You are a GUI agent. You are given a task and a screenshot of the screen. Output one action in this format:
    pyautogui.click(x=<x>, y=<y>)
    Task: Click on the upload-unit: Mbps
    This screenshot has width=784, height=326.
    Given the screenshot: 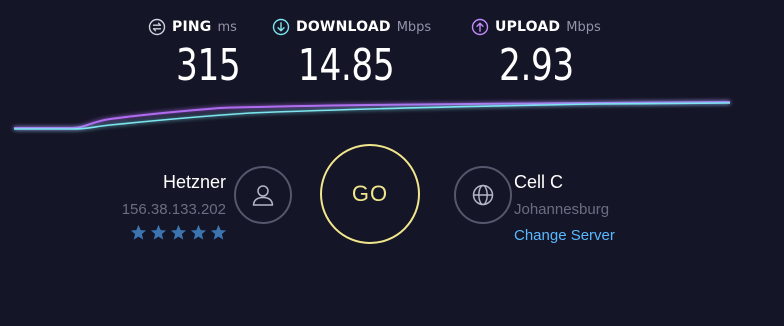 What is the action you would take?
    pyautogui.click(x=583, y=27)
    